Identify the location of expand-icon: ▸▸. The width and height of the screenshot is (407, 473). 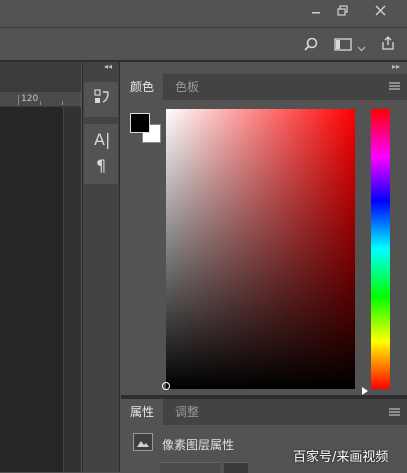
(396, 68).